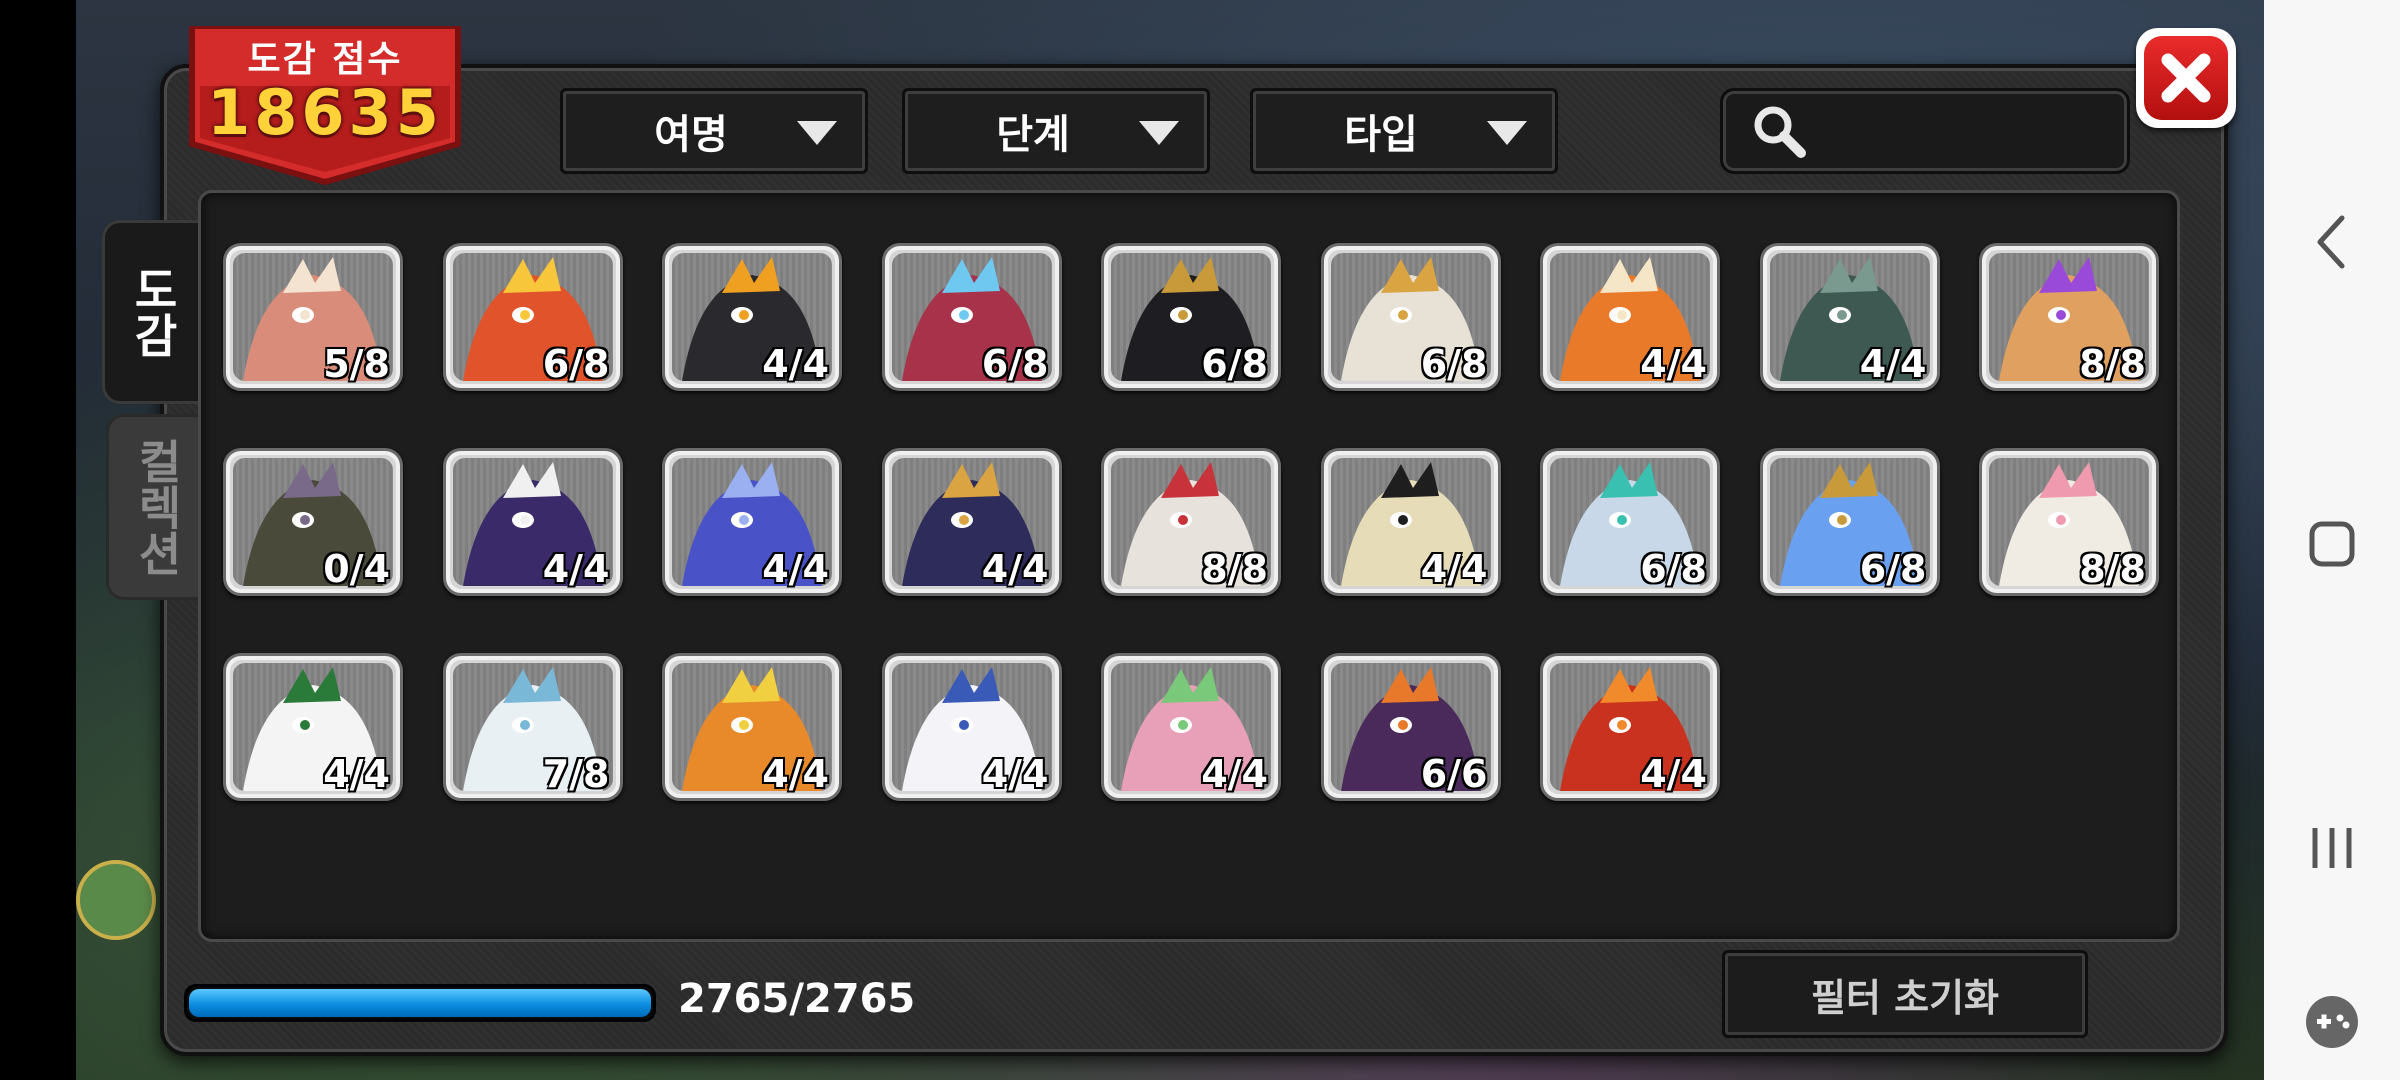 This screenshot has width=2400, height=1080. What do you see at coordinates (1033, 135) in the screenshot?
I see `dropdown-label: 단계` at bounding box center [1033, 135].